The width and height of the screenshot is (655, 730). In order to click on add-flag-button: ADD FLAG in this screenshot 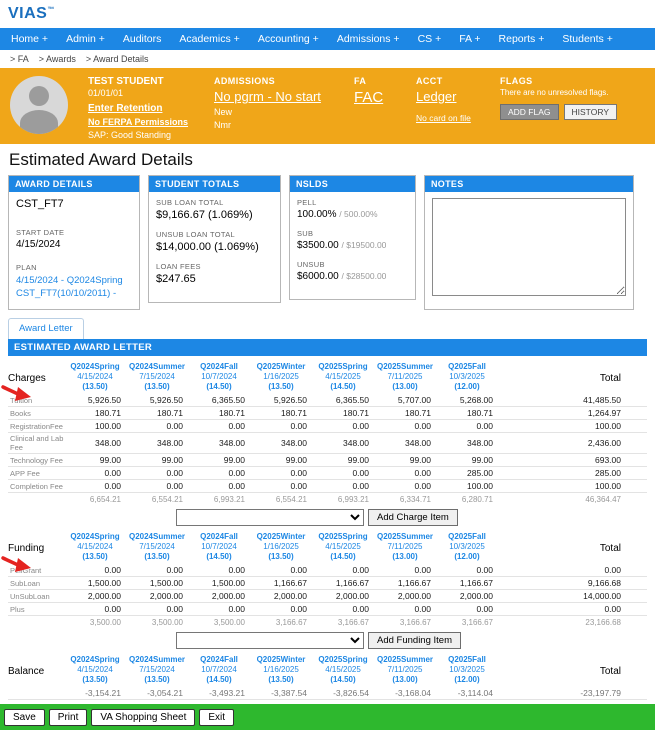, I will do `click(529, 112)`.